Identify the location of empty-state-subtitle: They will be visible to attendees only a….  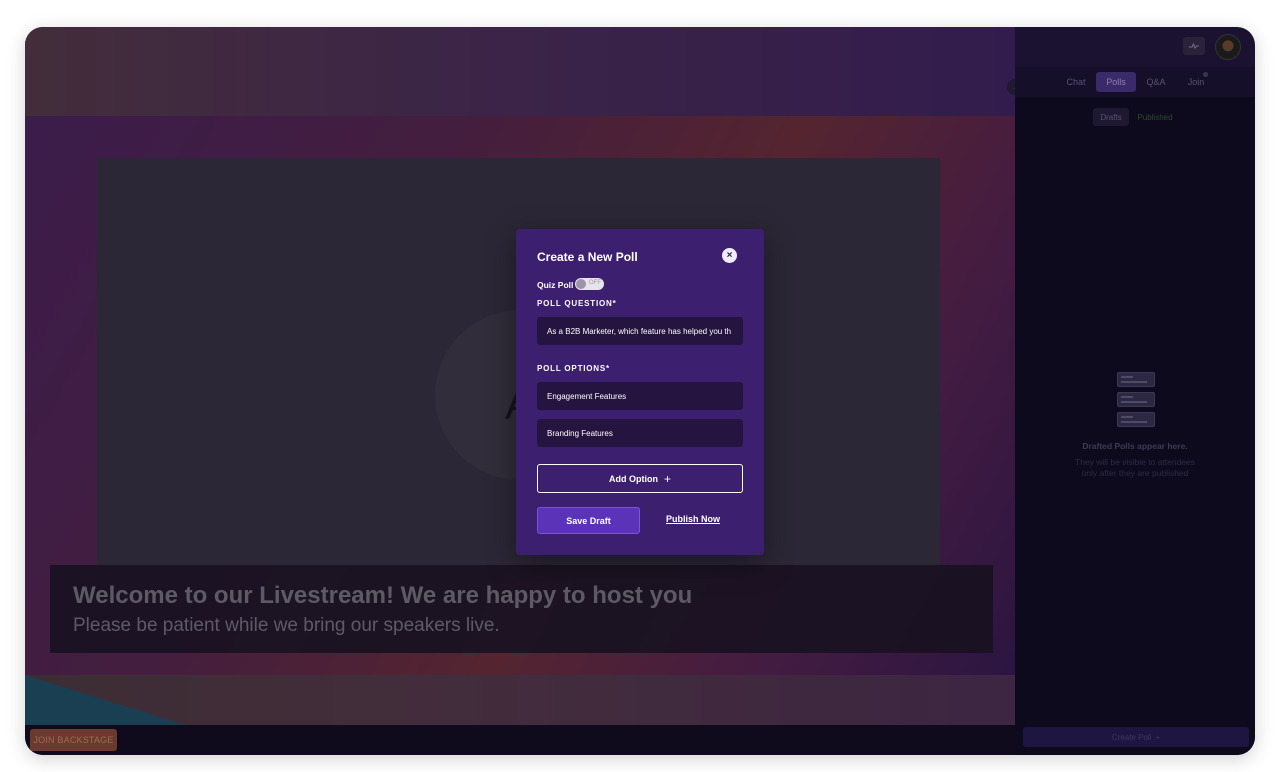
(1135, 467).